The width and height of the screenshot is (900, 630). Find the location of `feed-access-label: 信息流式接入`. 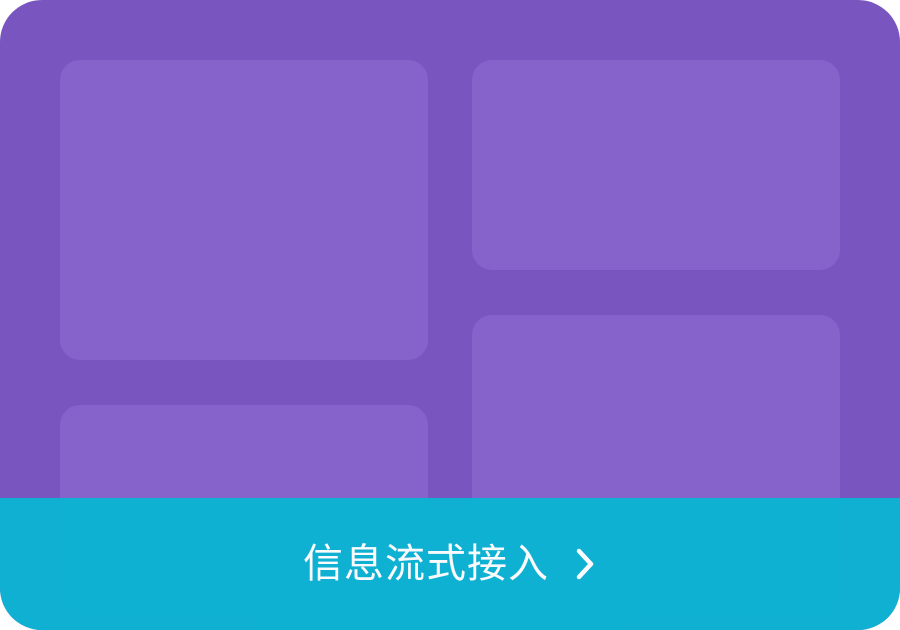

feed-access-label: 信息流式接入 is located at coordinates (426, 564).